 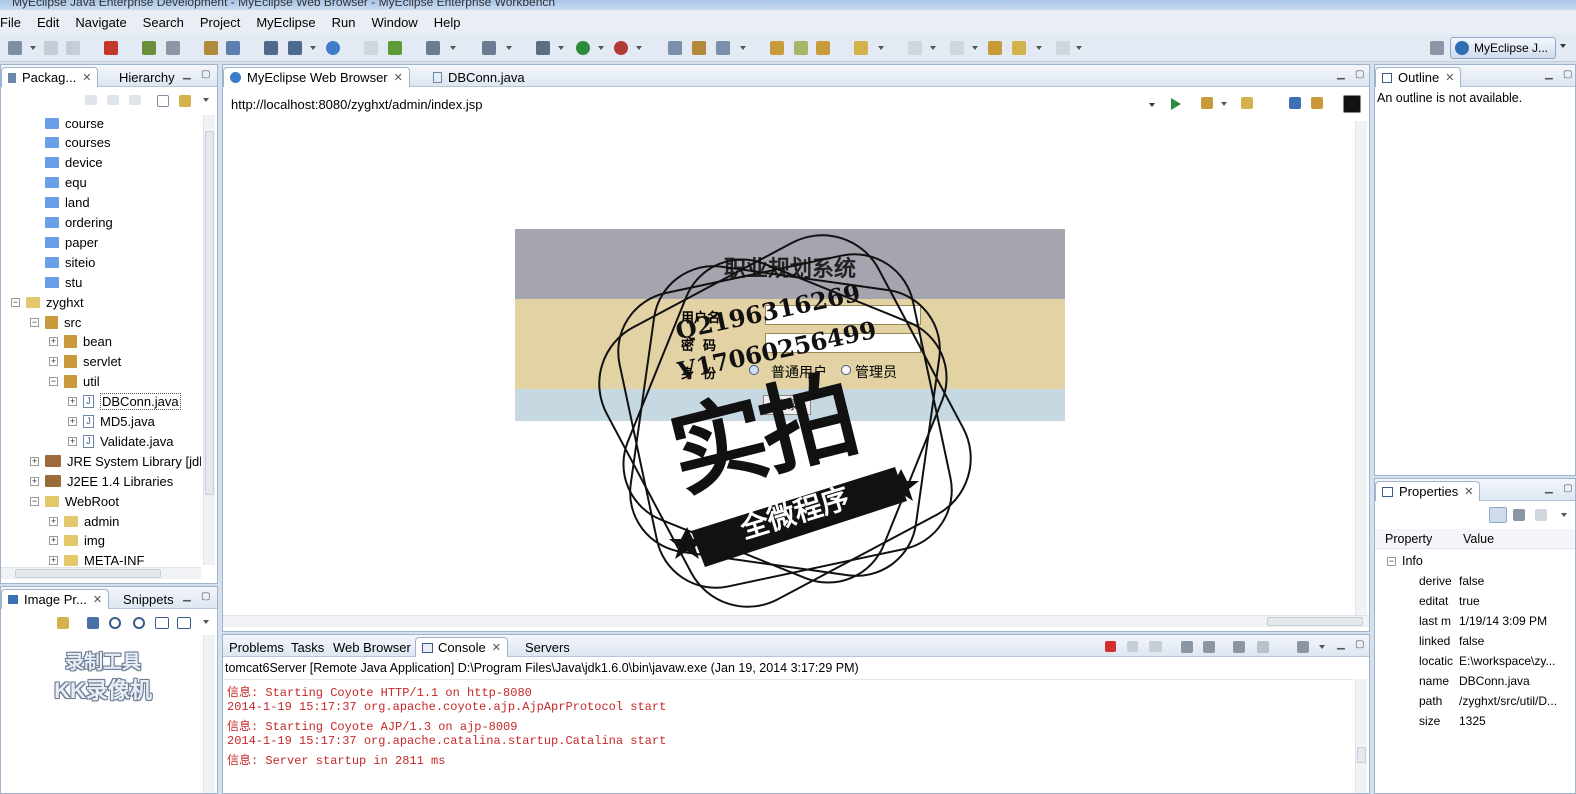 What do you see at coordinates (173, 48) in the screenshot?
I see `server-icon` at bounding box center [173, 48].